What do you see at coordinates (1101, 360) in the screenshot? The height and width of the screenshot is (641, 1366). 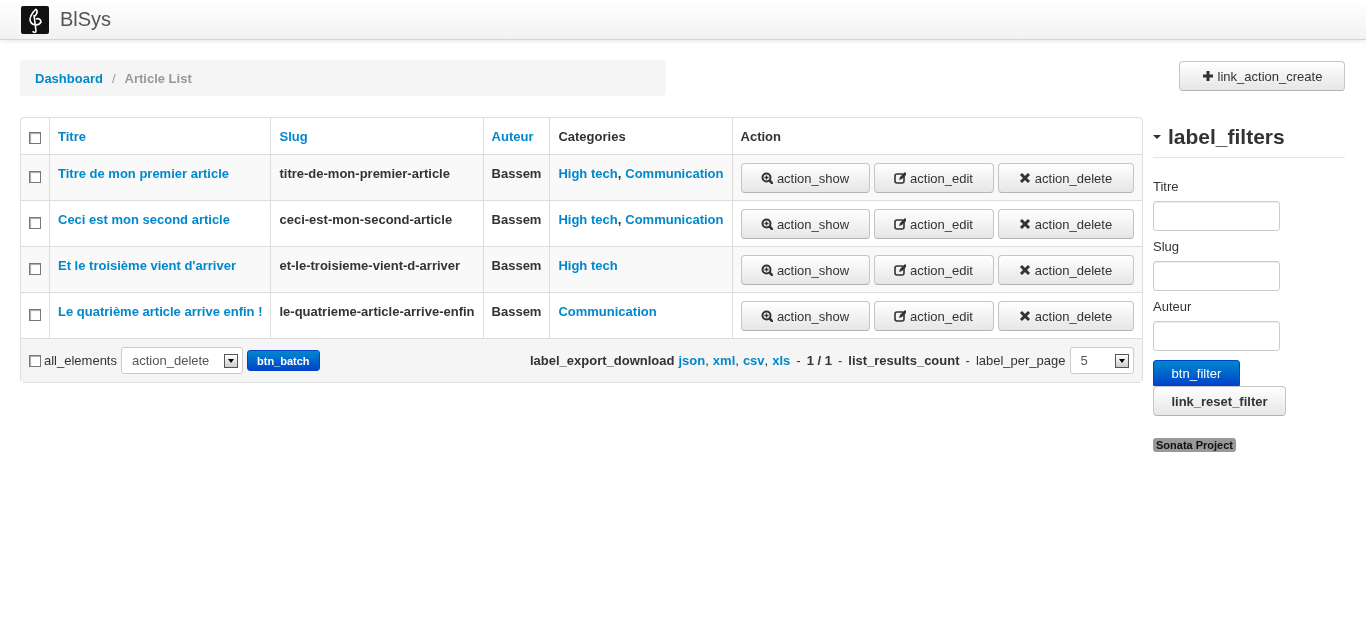 I see `per-page-select: 5` at bounding box center [1101, 360].